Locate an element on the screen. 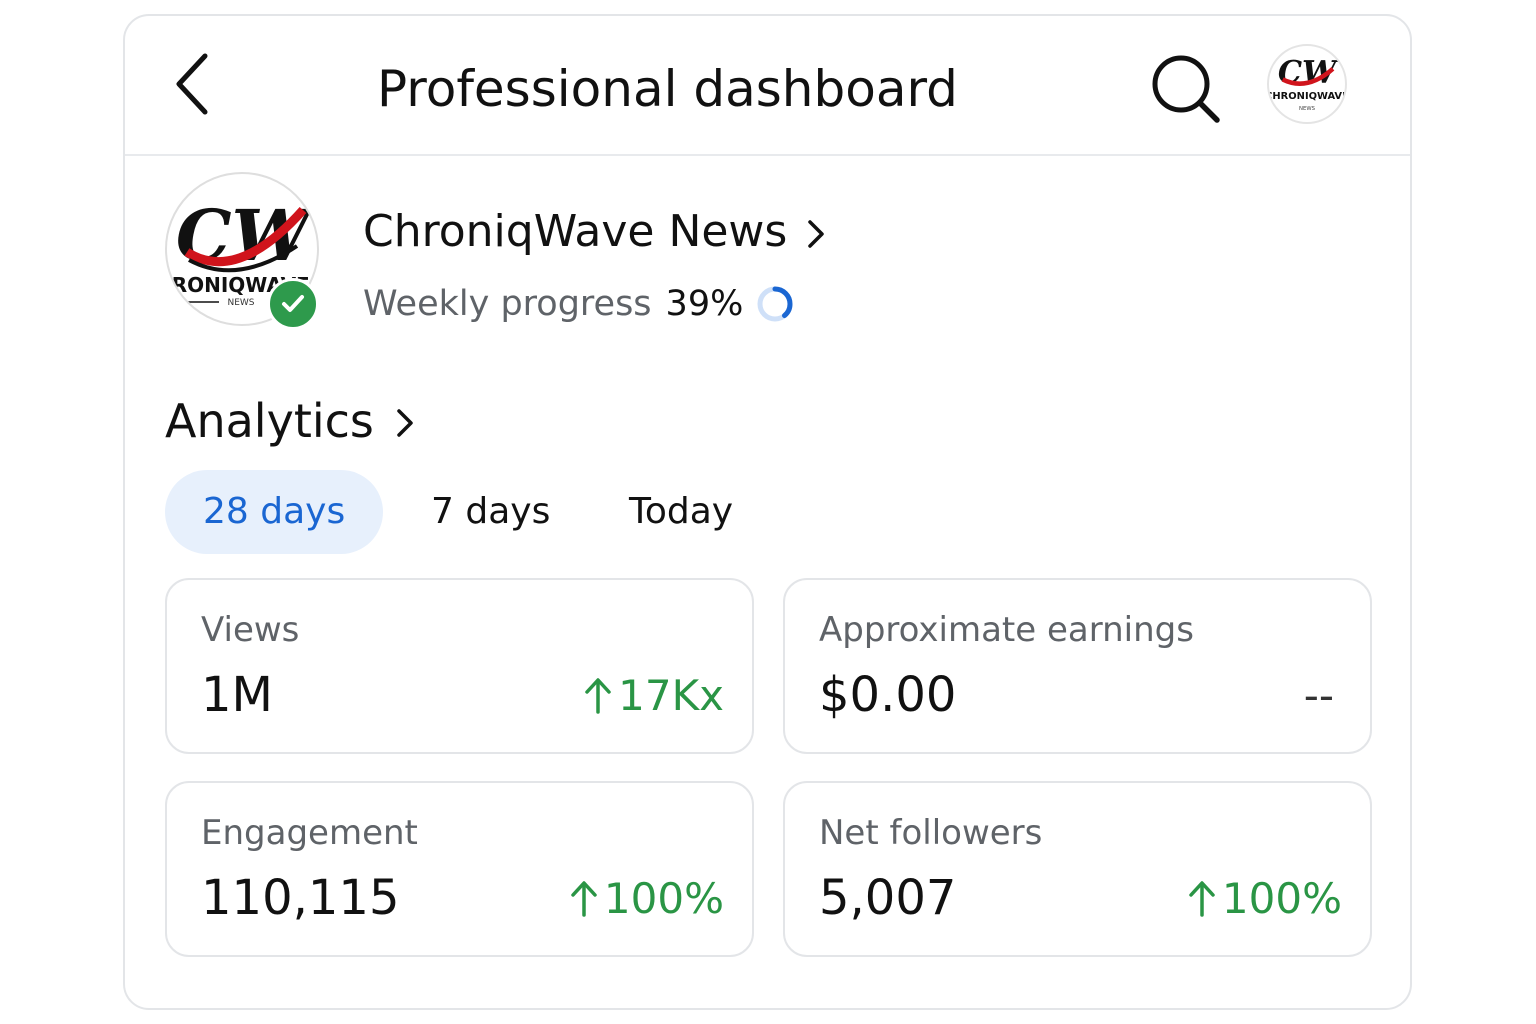  progress-ring-icon is located at coordinates (775, 304).